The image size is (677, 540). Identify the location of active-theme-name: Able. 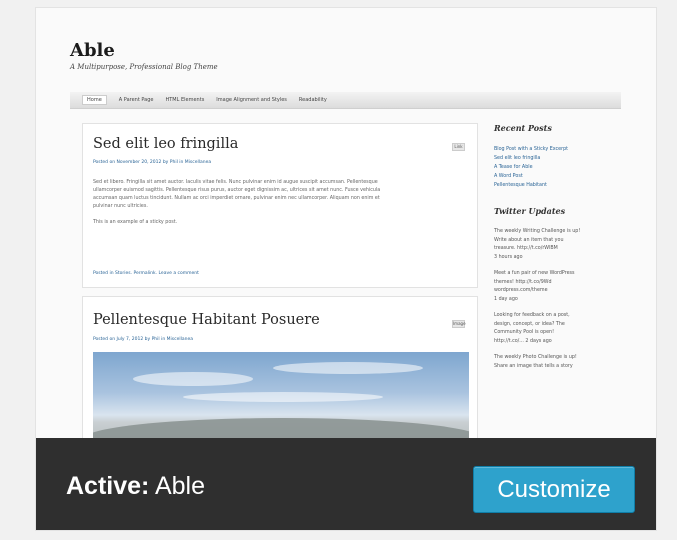
(179, 486).